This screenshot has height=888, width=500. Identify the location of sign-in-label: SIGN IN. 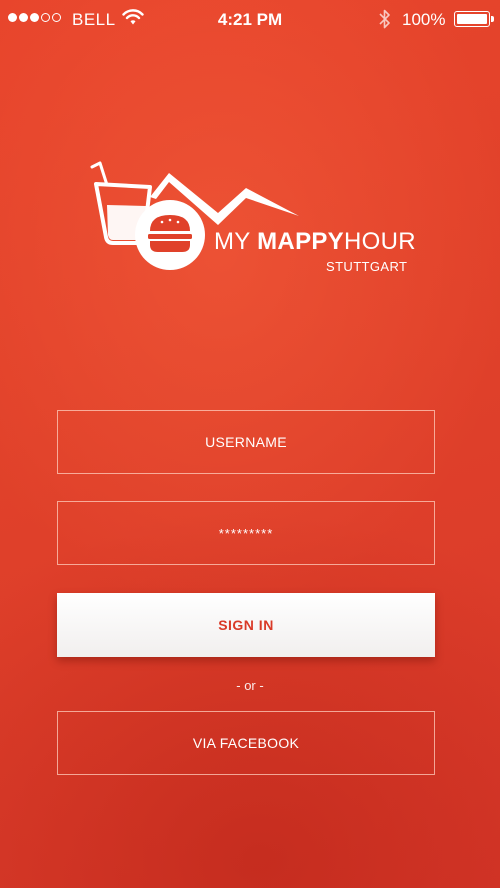
(246, 625).